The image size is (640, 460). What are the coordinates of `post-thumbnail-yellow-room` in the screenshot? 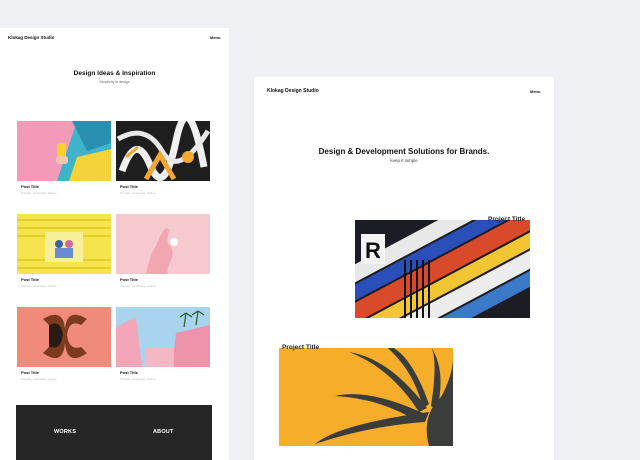 It's located at (64, 244).